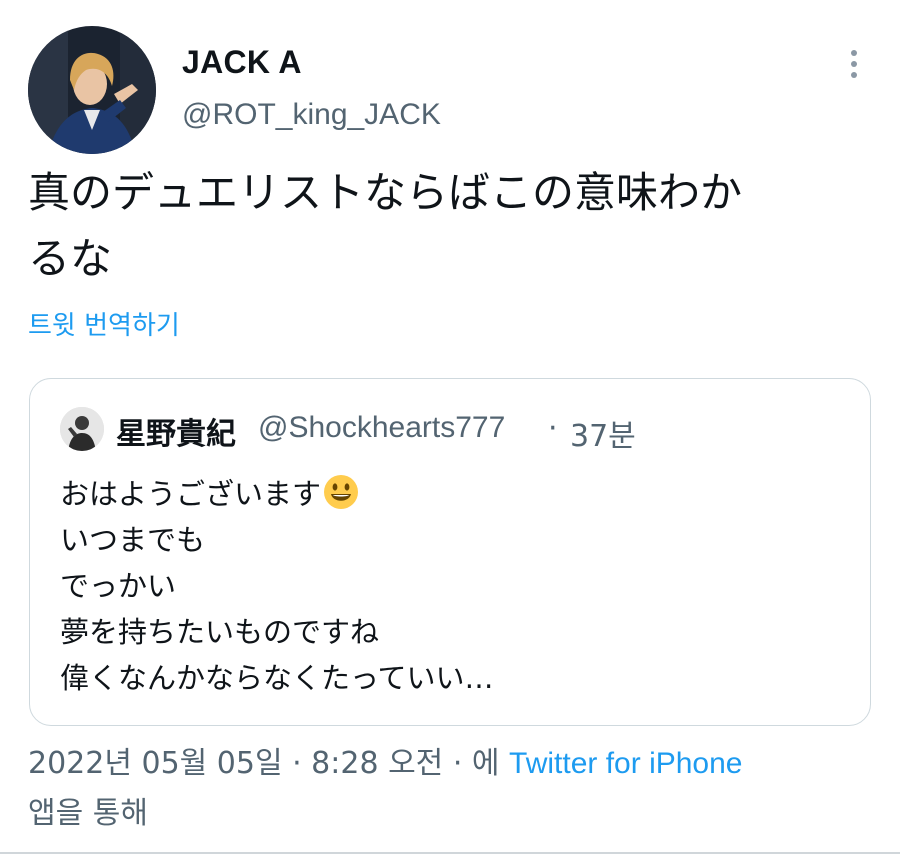  Describe the element at coordinates (854, 53) in the screenshot. I see `more-vertical-icon` at that location.